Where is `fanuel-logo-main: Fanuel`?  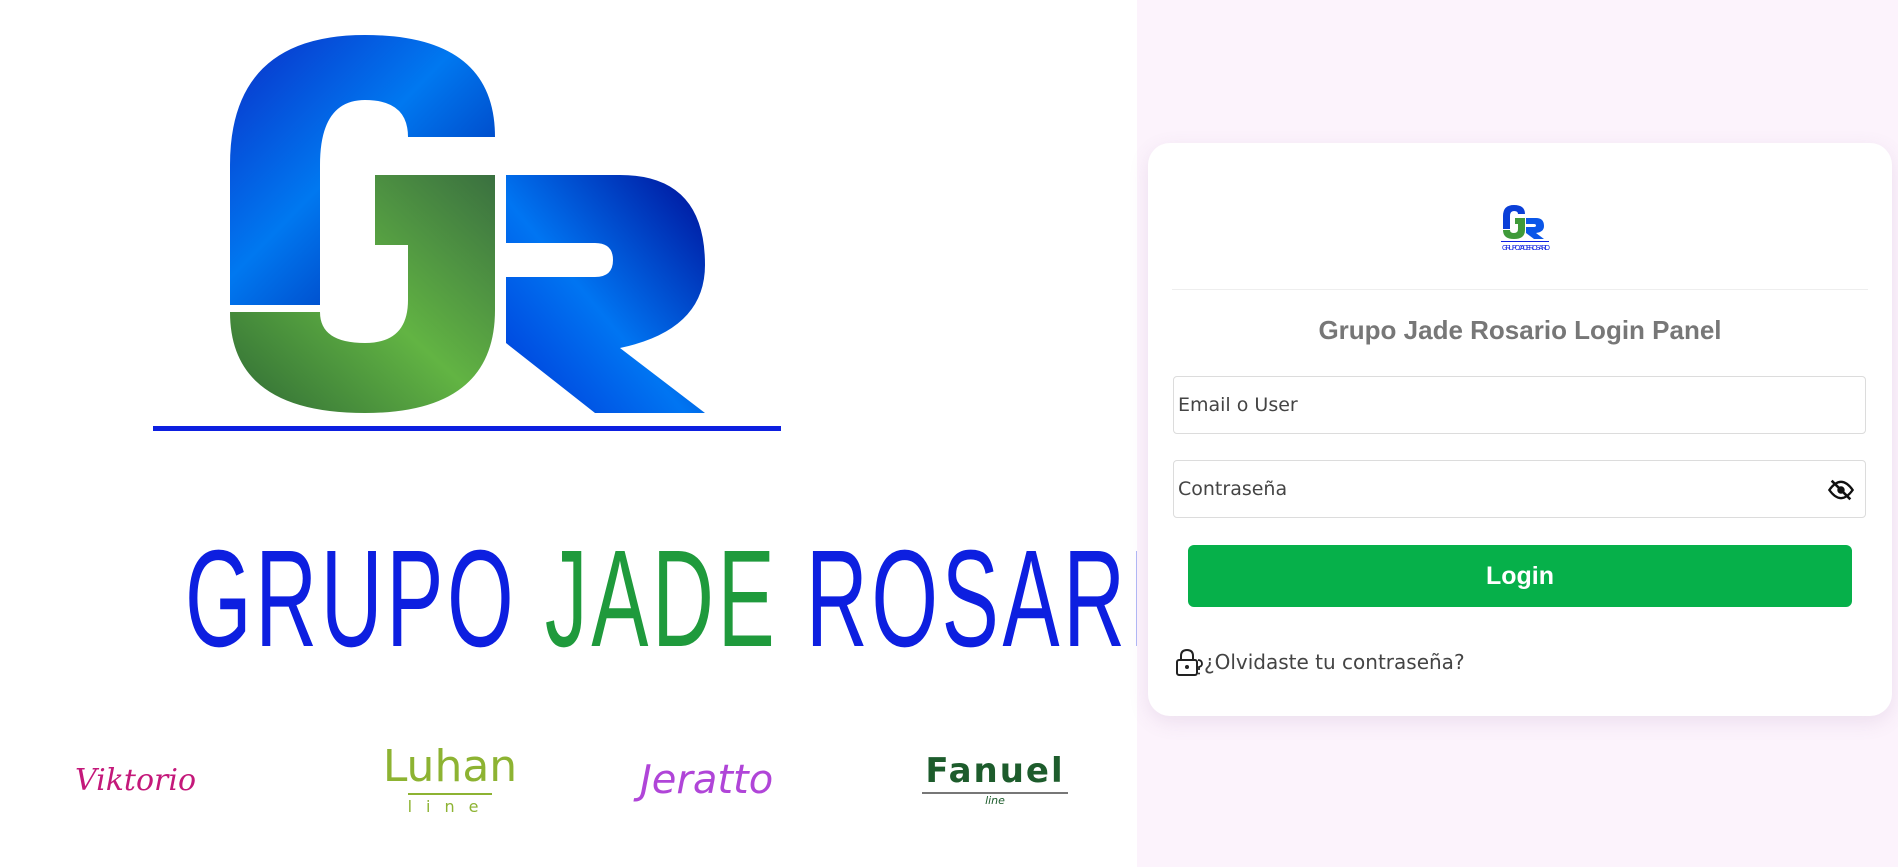
fanuel-logo-main: Fanuel is located at coordinates (995, 770).